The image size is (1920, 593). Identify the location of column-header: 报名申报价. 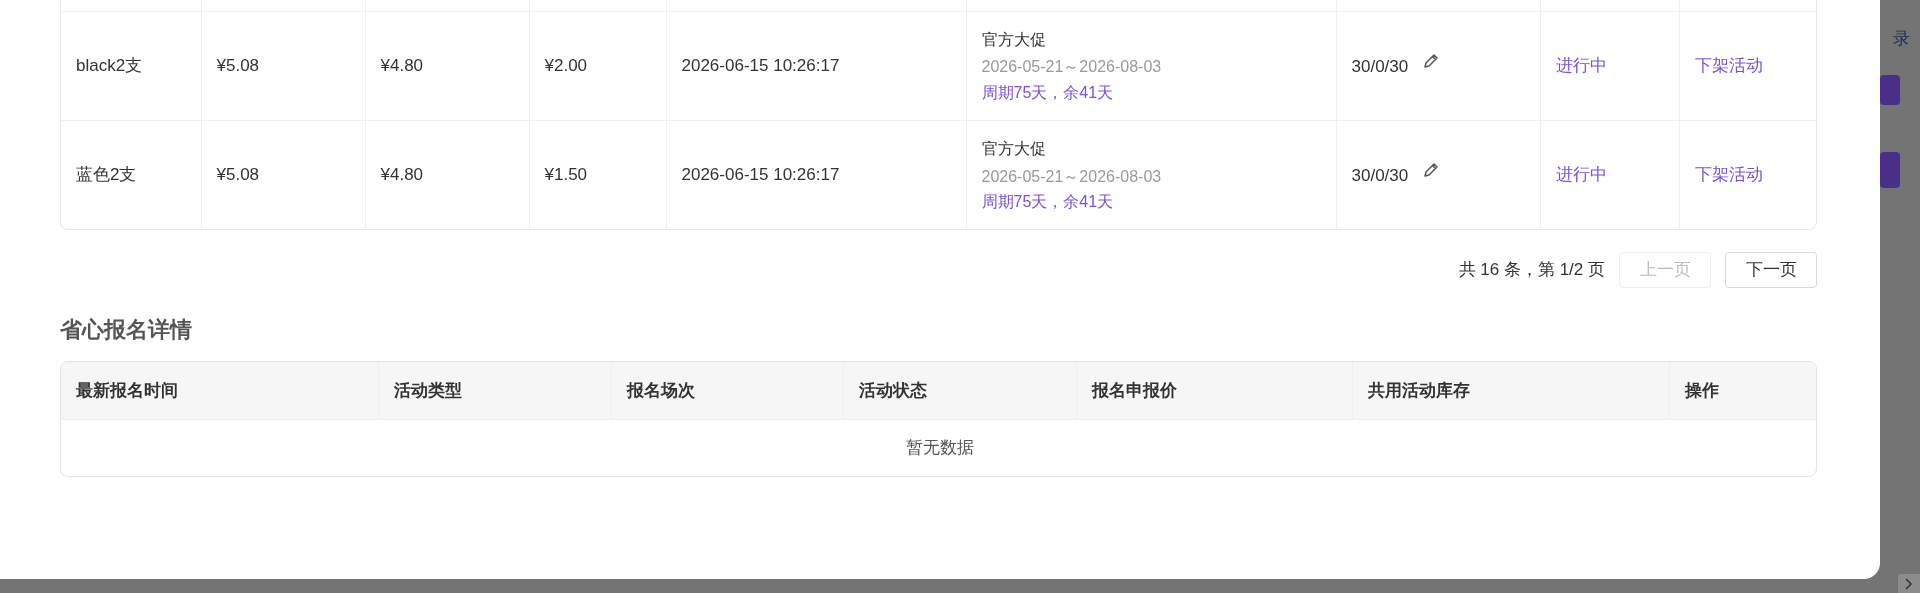
(1134, 390).